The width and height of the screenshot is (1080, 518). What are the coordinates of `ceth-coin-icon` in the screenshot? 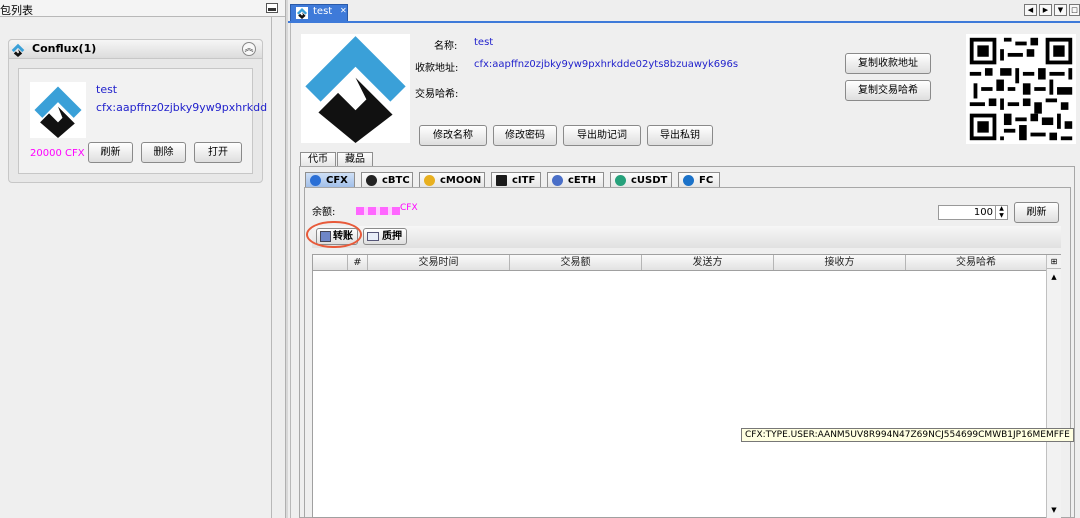 It's located at (557, 180).